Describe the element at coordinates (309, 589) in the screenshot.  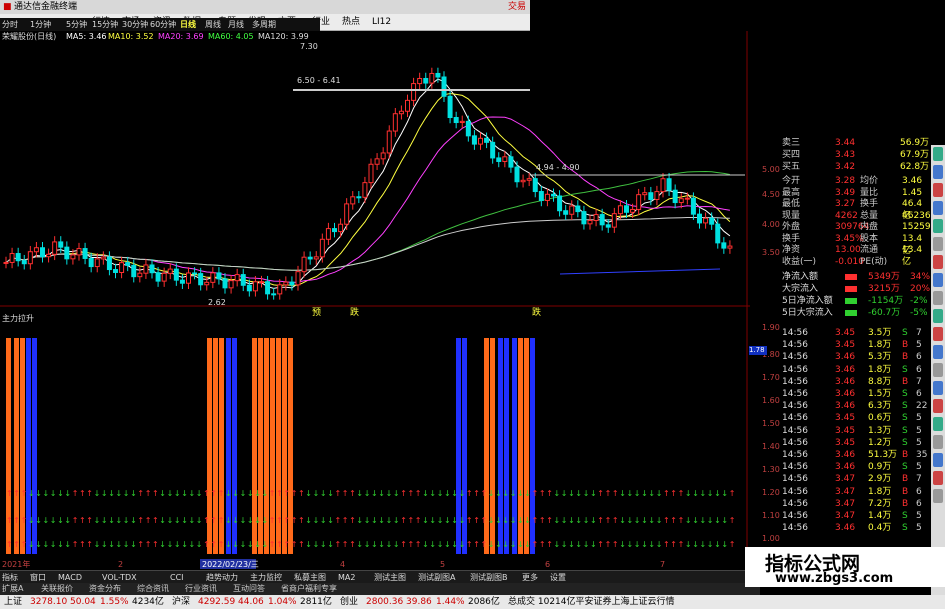
I see `extension-tab: 省商户福利专享` at that location.